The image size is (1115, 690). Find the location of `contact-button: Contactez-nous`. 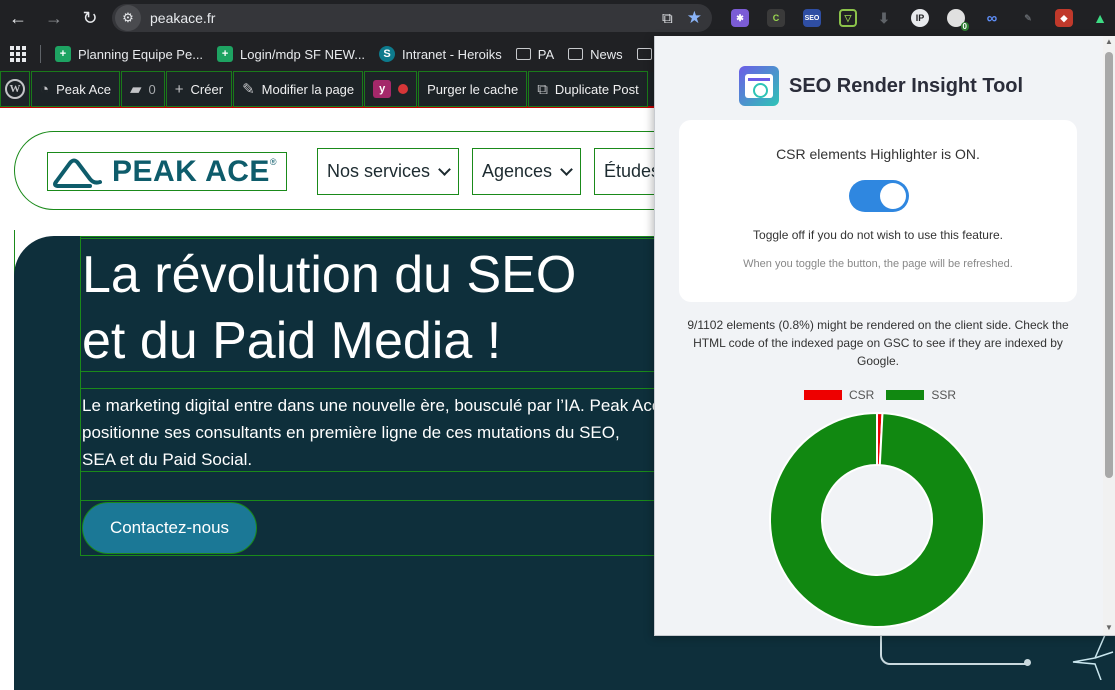

contact-button: Contactez-nous is located at coordinates (169, 528).